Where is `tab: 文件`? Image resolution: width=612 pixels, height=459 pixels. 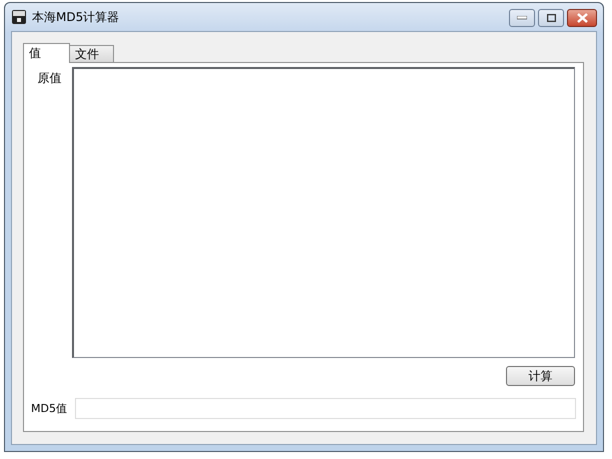 tab: 文件 is located at coordinates (91, 53).